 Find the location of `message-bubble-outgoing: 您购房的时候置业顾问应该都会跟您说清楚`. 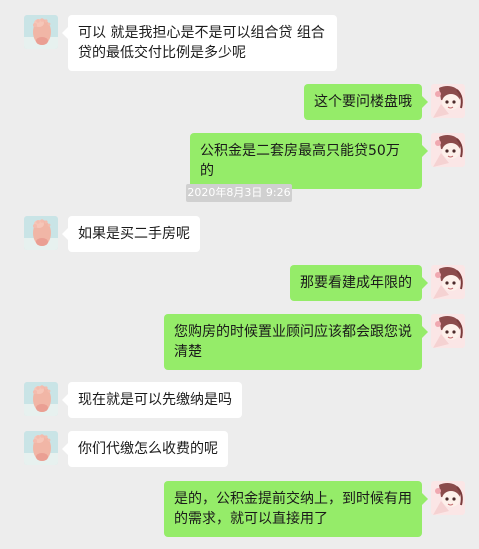

message-bubble-outgoing: 您购房的时候置业顾问应该都会跟您说清楚 is located at coordinates (296, 342).